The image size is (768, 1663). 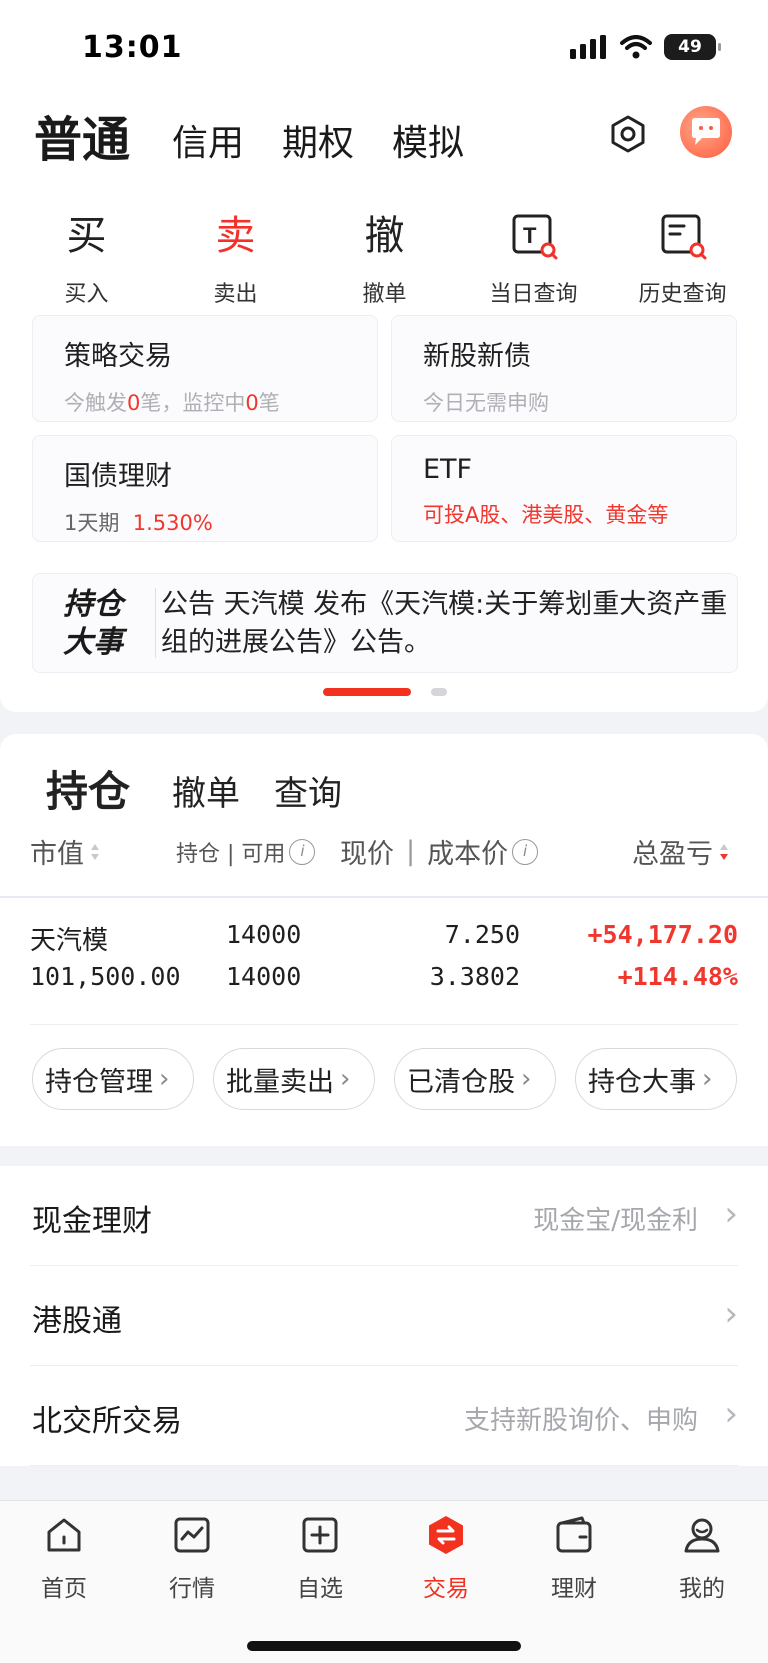 What do you see at coordinates (475, 1079) in the screenshot?
I see `cleared-stocks-button: 已清仓股 ›` at bounding box center [475, 1079].